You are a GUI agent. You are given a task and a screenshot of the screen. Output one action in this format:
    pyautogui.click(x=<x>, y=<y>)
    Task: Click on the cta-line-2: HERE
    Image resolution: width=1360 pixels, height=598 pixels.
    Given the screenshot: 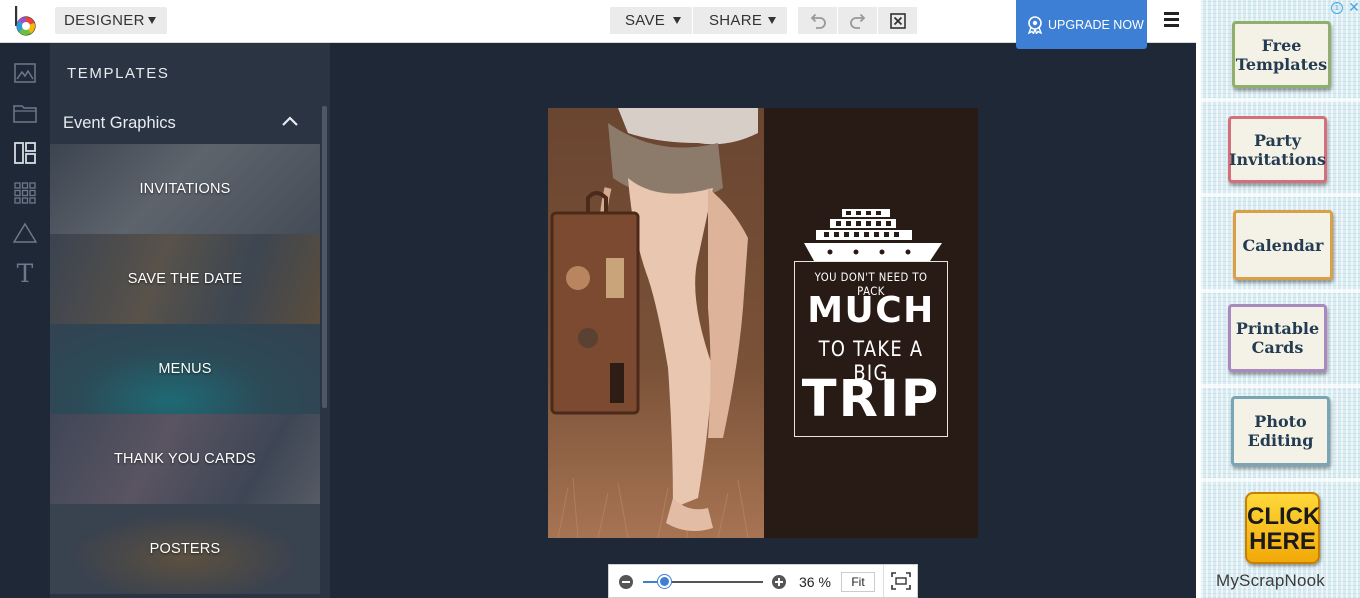 What is the action you would take?
    pyautogui.click(x=1282, y=541)
    